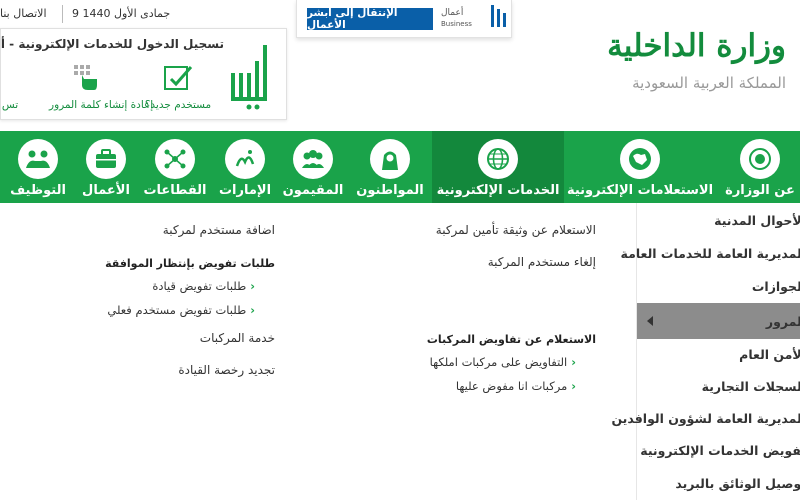 The height and width of the screenshot is (500, 800). Describe the element at coordinates (101, 87) in the screenshot. I see `reset-password-link: إعادة إنشاء كلمة المرور` at that location.